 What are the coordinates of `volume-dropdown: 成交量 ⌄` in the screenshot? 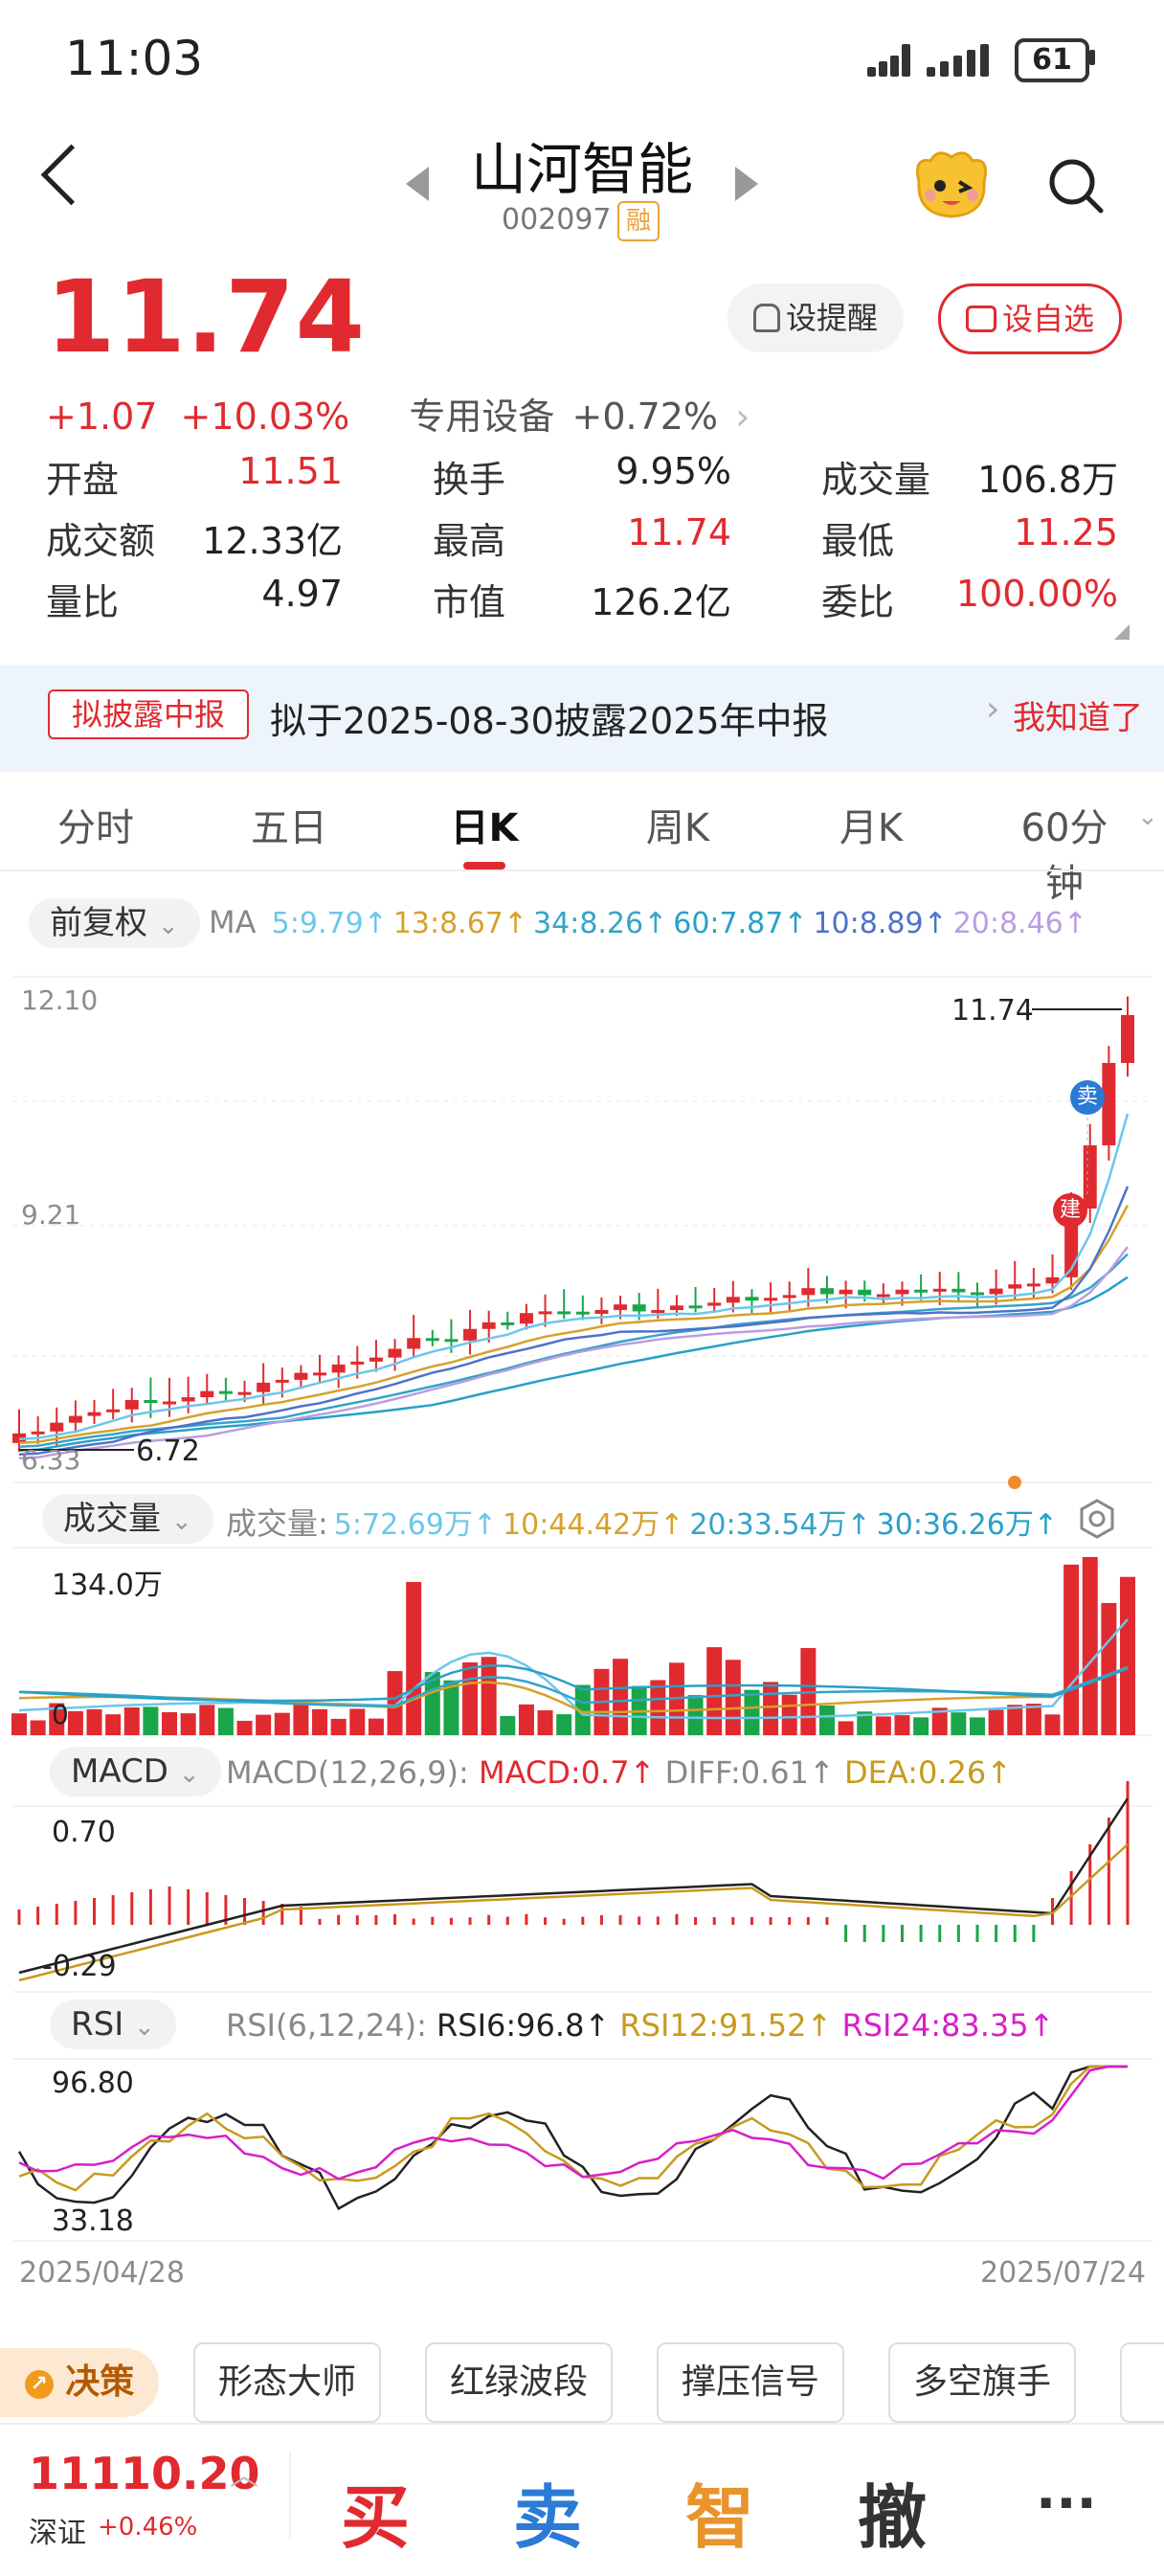 It's located at (128, 1519).